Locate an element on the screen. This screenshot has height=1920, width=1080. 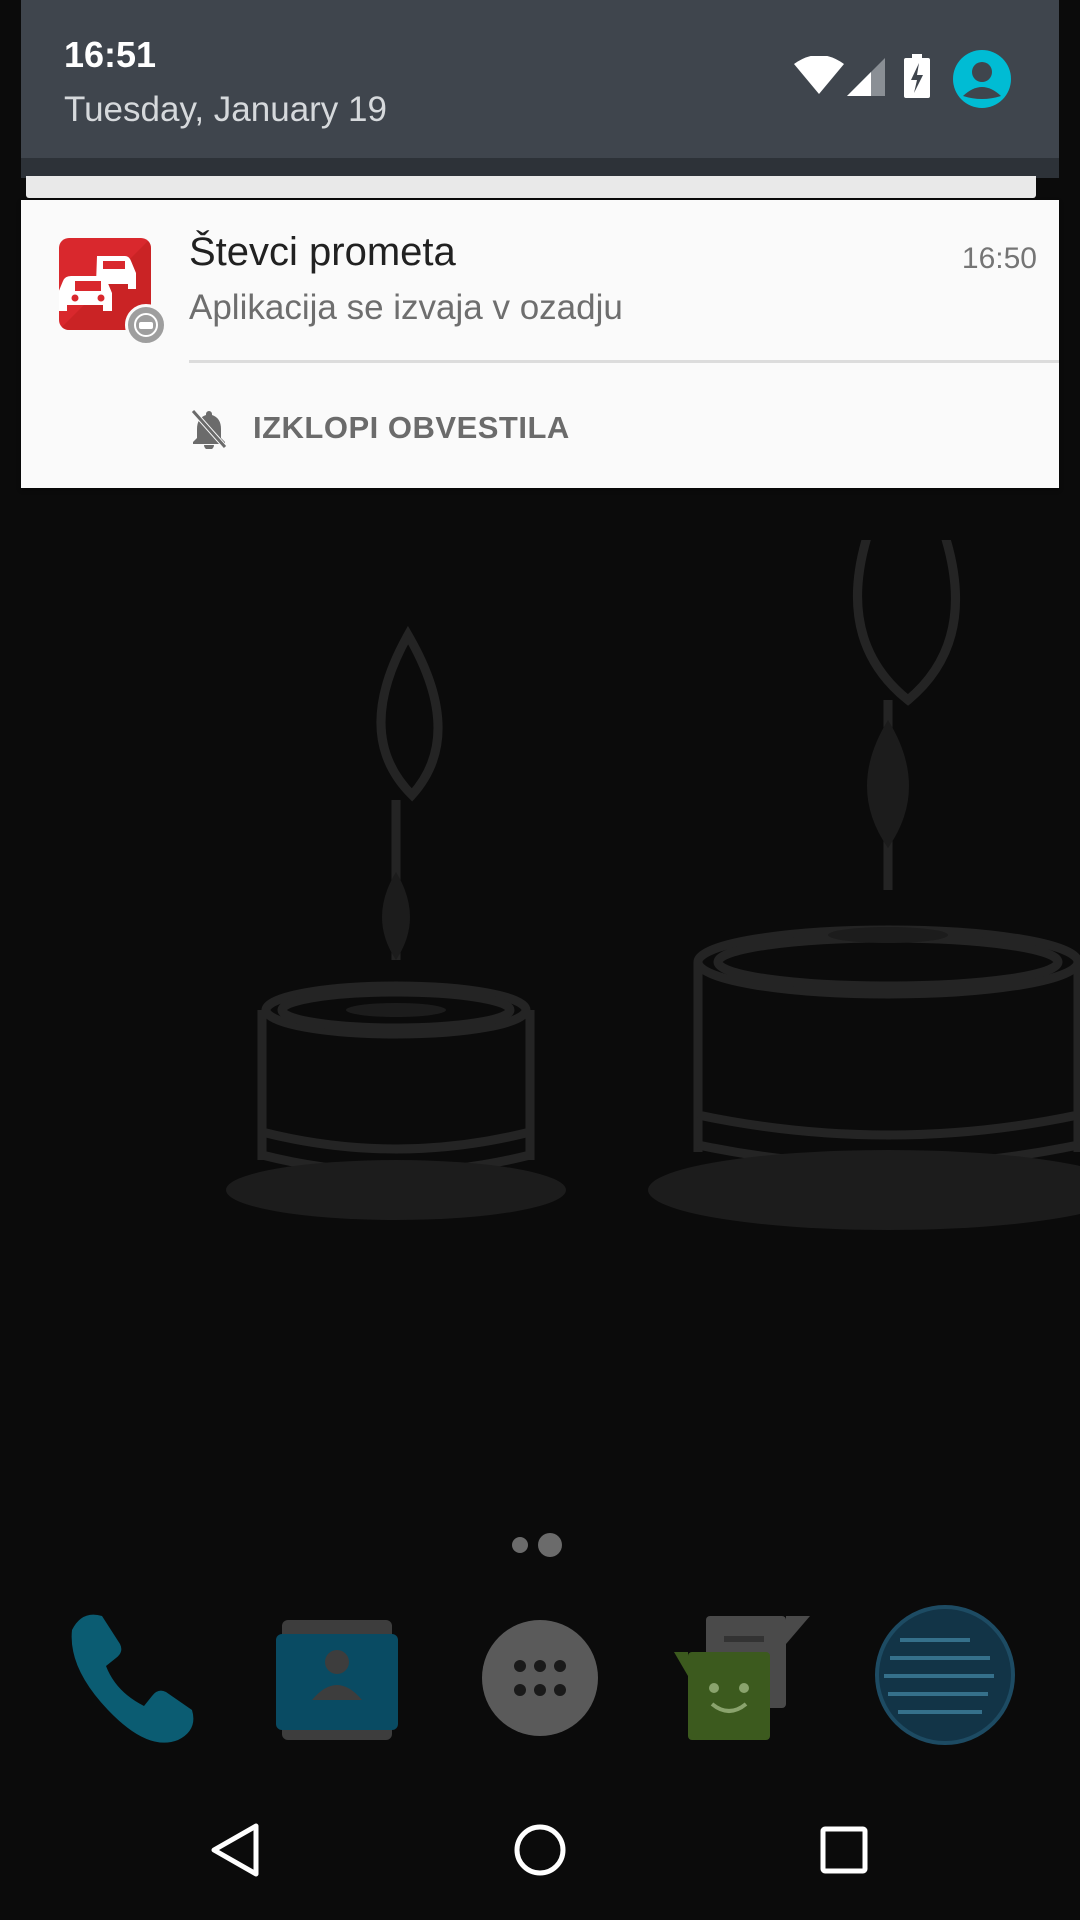
notification-time: 16:50 is located at coordinates (999, 258).